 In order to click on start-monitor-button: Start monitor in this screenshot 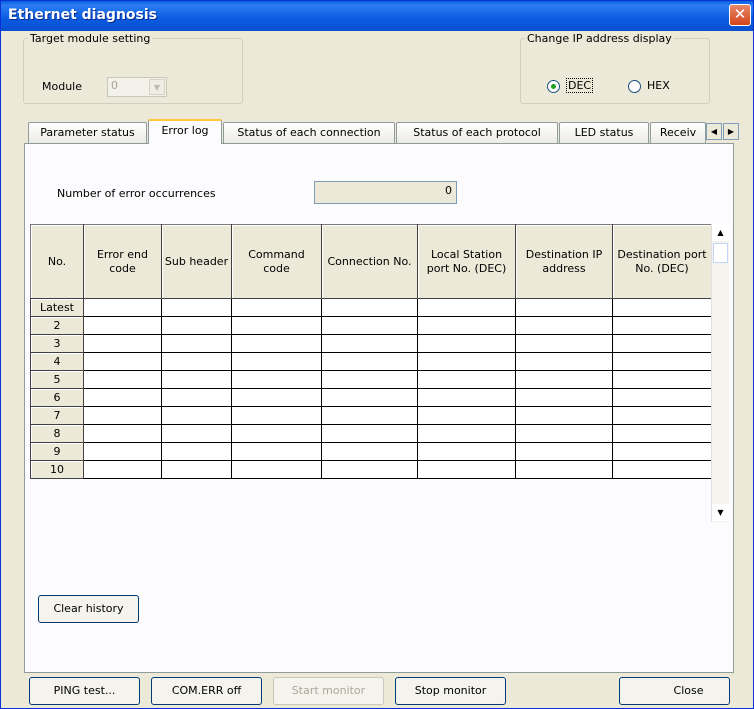, I will do `click(328, 691)`.